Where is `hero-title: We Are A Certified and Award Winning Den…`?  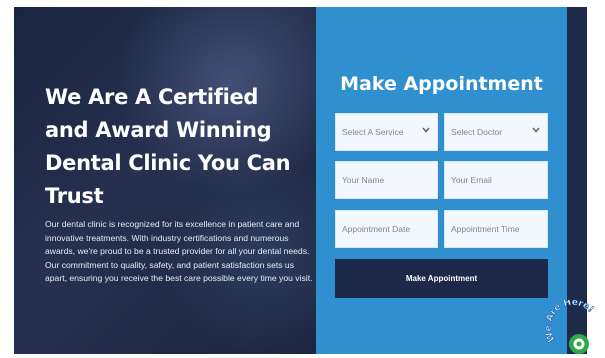
hero-title: We Are A Certified and Award Winning Den… is located at coordinates (168, 146).